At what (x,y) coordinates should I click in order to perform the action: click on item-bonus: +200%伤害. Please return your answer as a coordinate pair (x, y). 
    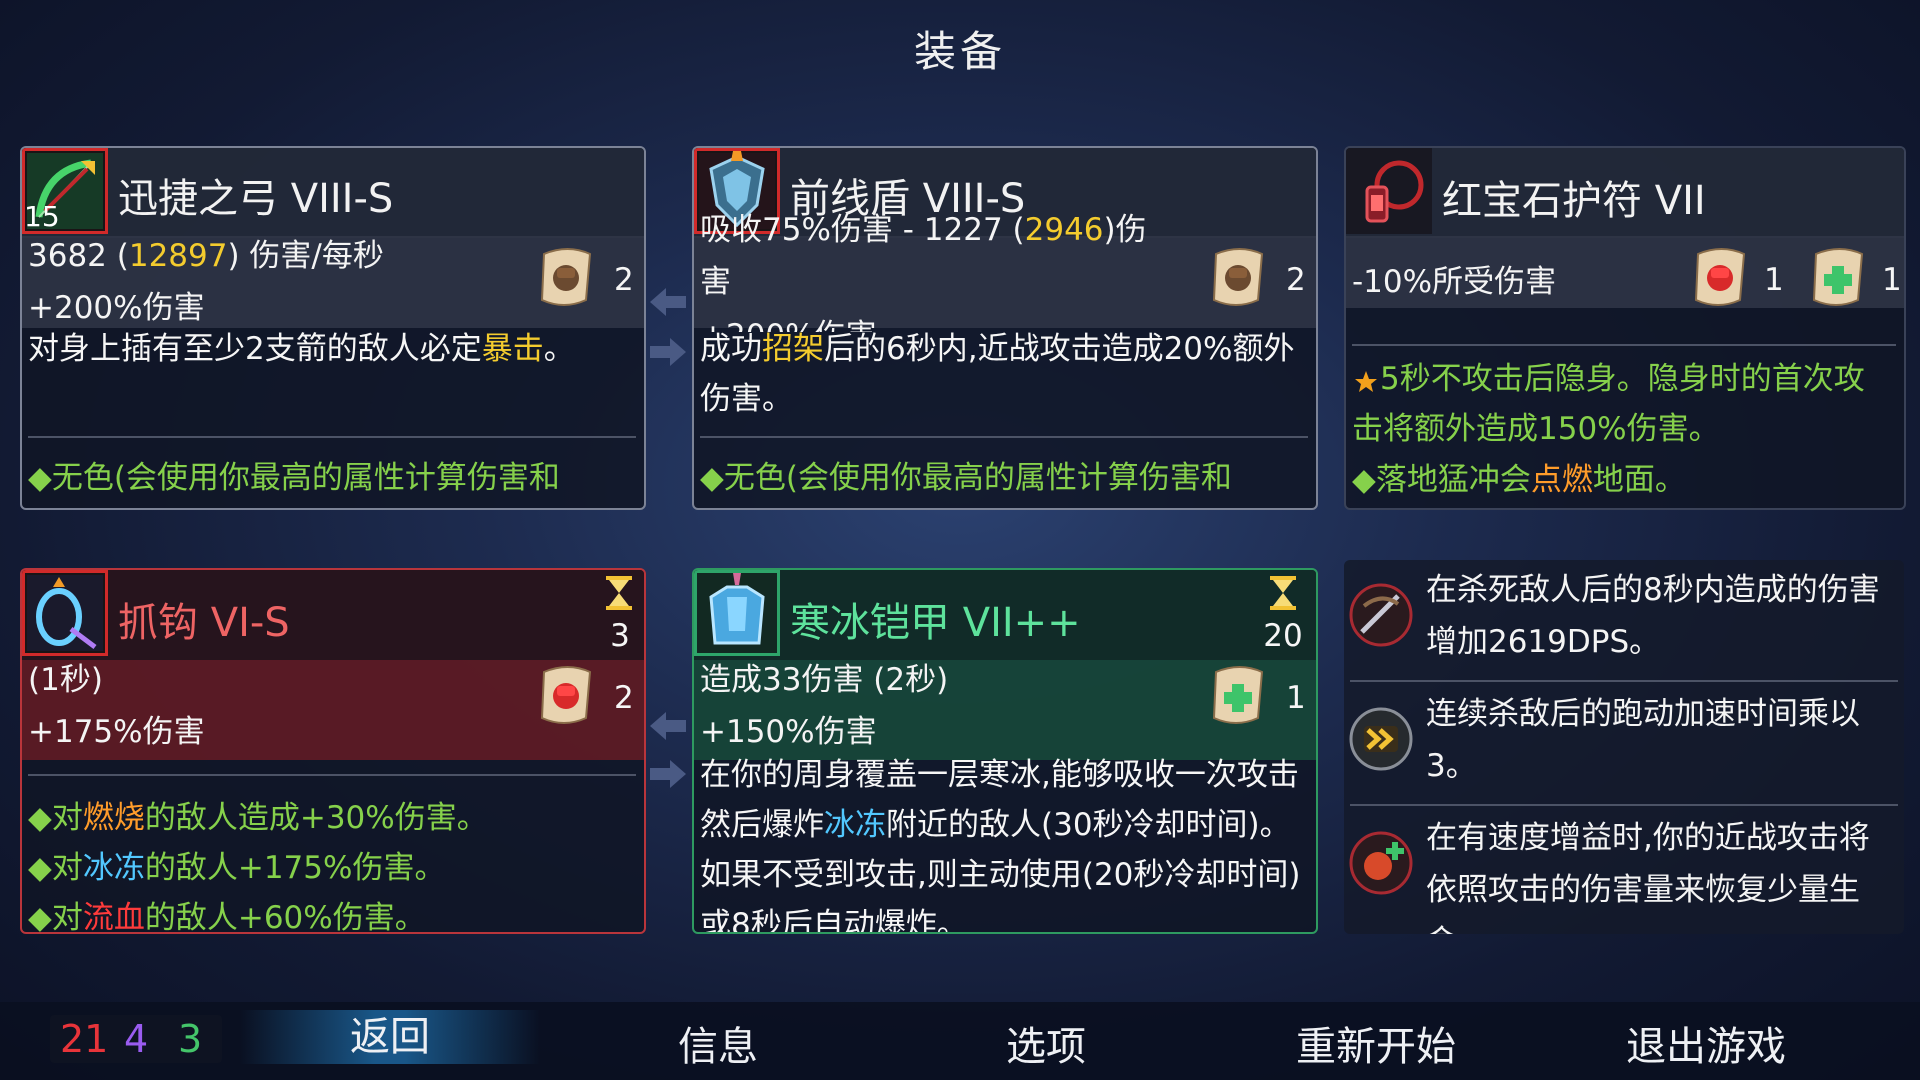
    Looking at the image, I should click on (116, 308).